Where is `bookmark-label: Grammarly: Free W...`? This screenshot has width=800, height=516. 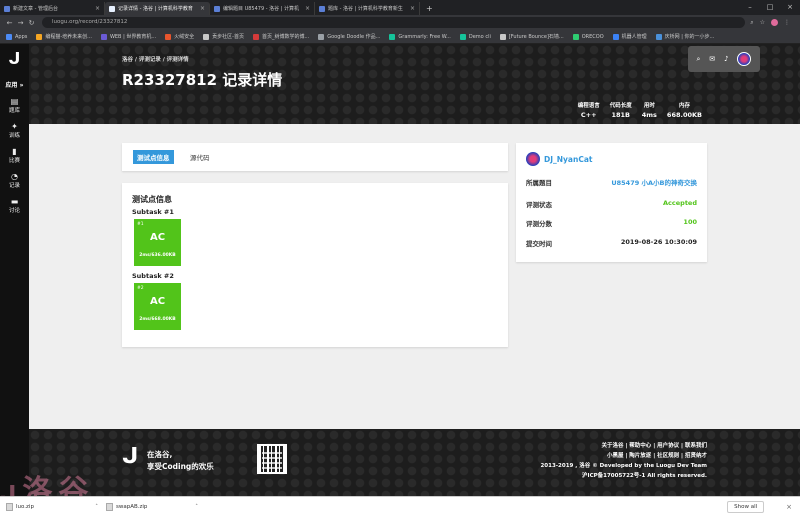
bookmark-label: Grammarly: Free W... is located at coordinates (424, 36).